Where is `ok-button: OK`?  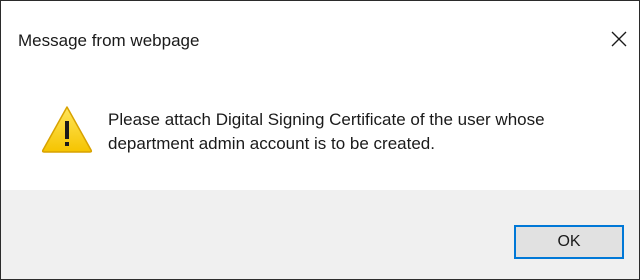
ok-button: OK is located at coordinates (569, 242).